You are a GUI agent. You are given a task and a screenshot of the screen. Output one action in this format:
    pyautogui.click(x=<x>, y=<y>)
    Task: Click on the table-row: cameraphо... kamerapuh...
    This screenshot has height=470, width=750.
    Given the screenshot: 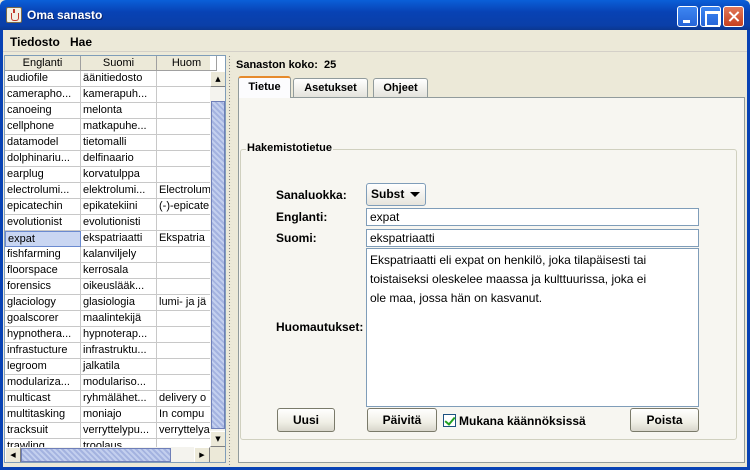 What is the action you would take?
    pyautogui.click(x=107, y=95)
    